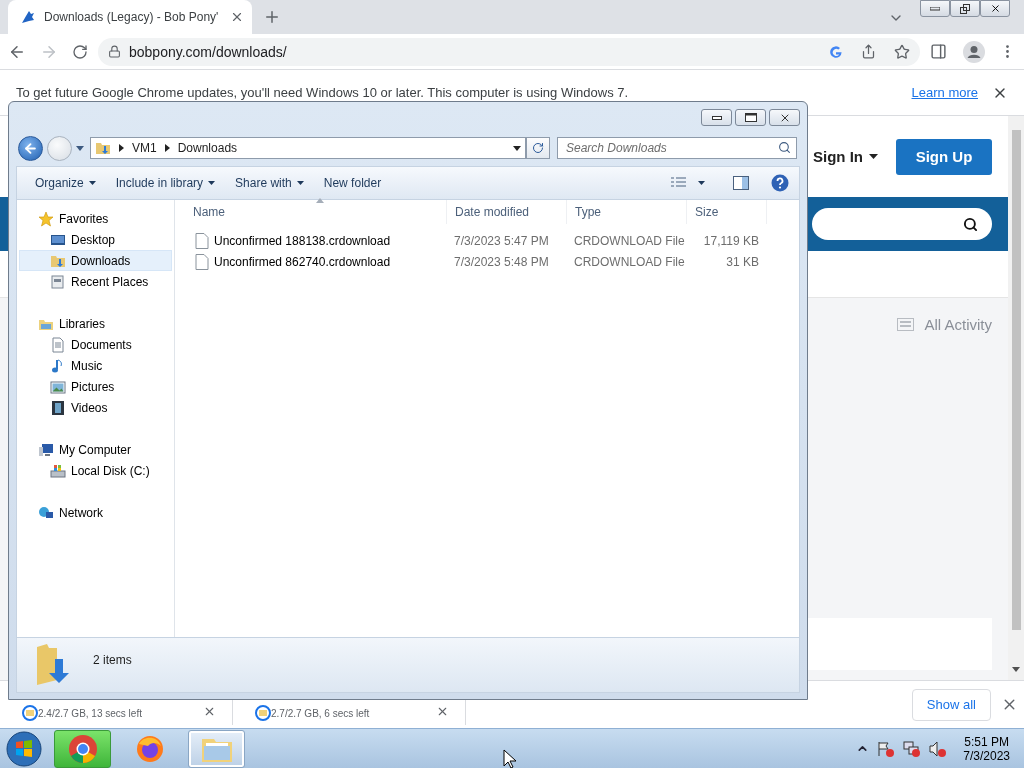 The width and height of the screenshot is (1024, 768). What do you see at coordinates (58, 344) in the screenshot?
I see `document-icon` at bounding box center [58, 344].